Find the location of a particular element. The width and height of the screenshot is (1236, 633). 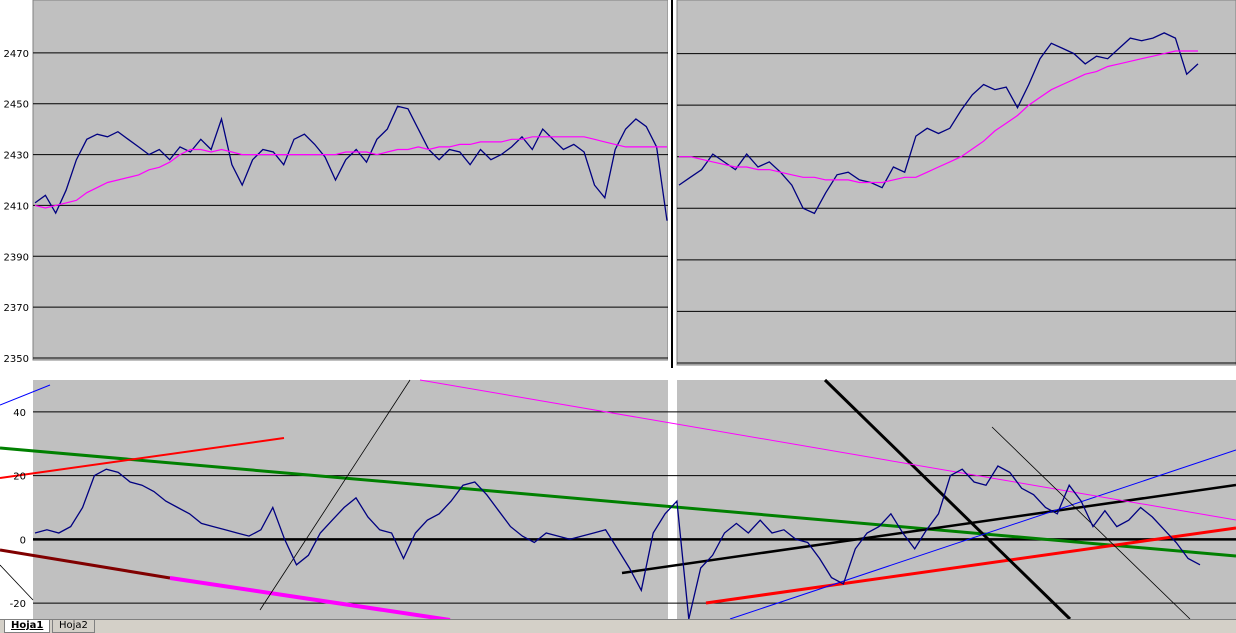

y-tick-label: 2370 is located at coordinates (16, 308).